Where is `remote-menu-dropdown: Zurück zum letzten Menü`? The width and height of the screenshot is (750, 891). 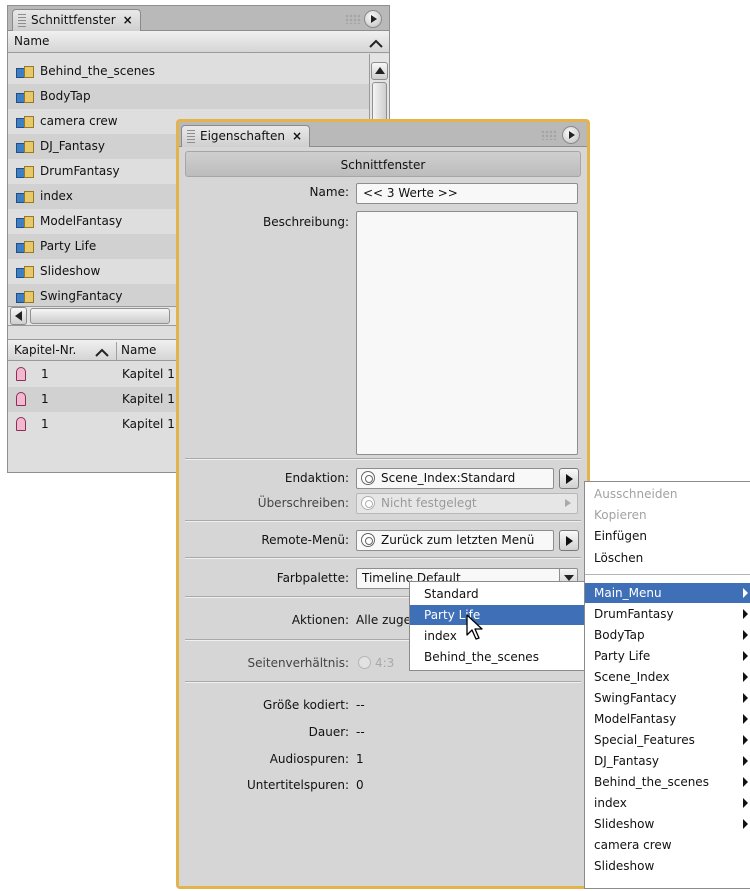 remote-menu-dropdown: Zurück zum letzten Menü is located at coordinates (455, 540).